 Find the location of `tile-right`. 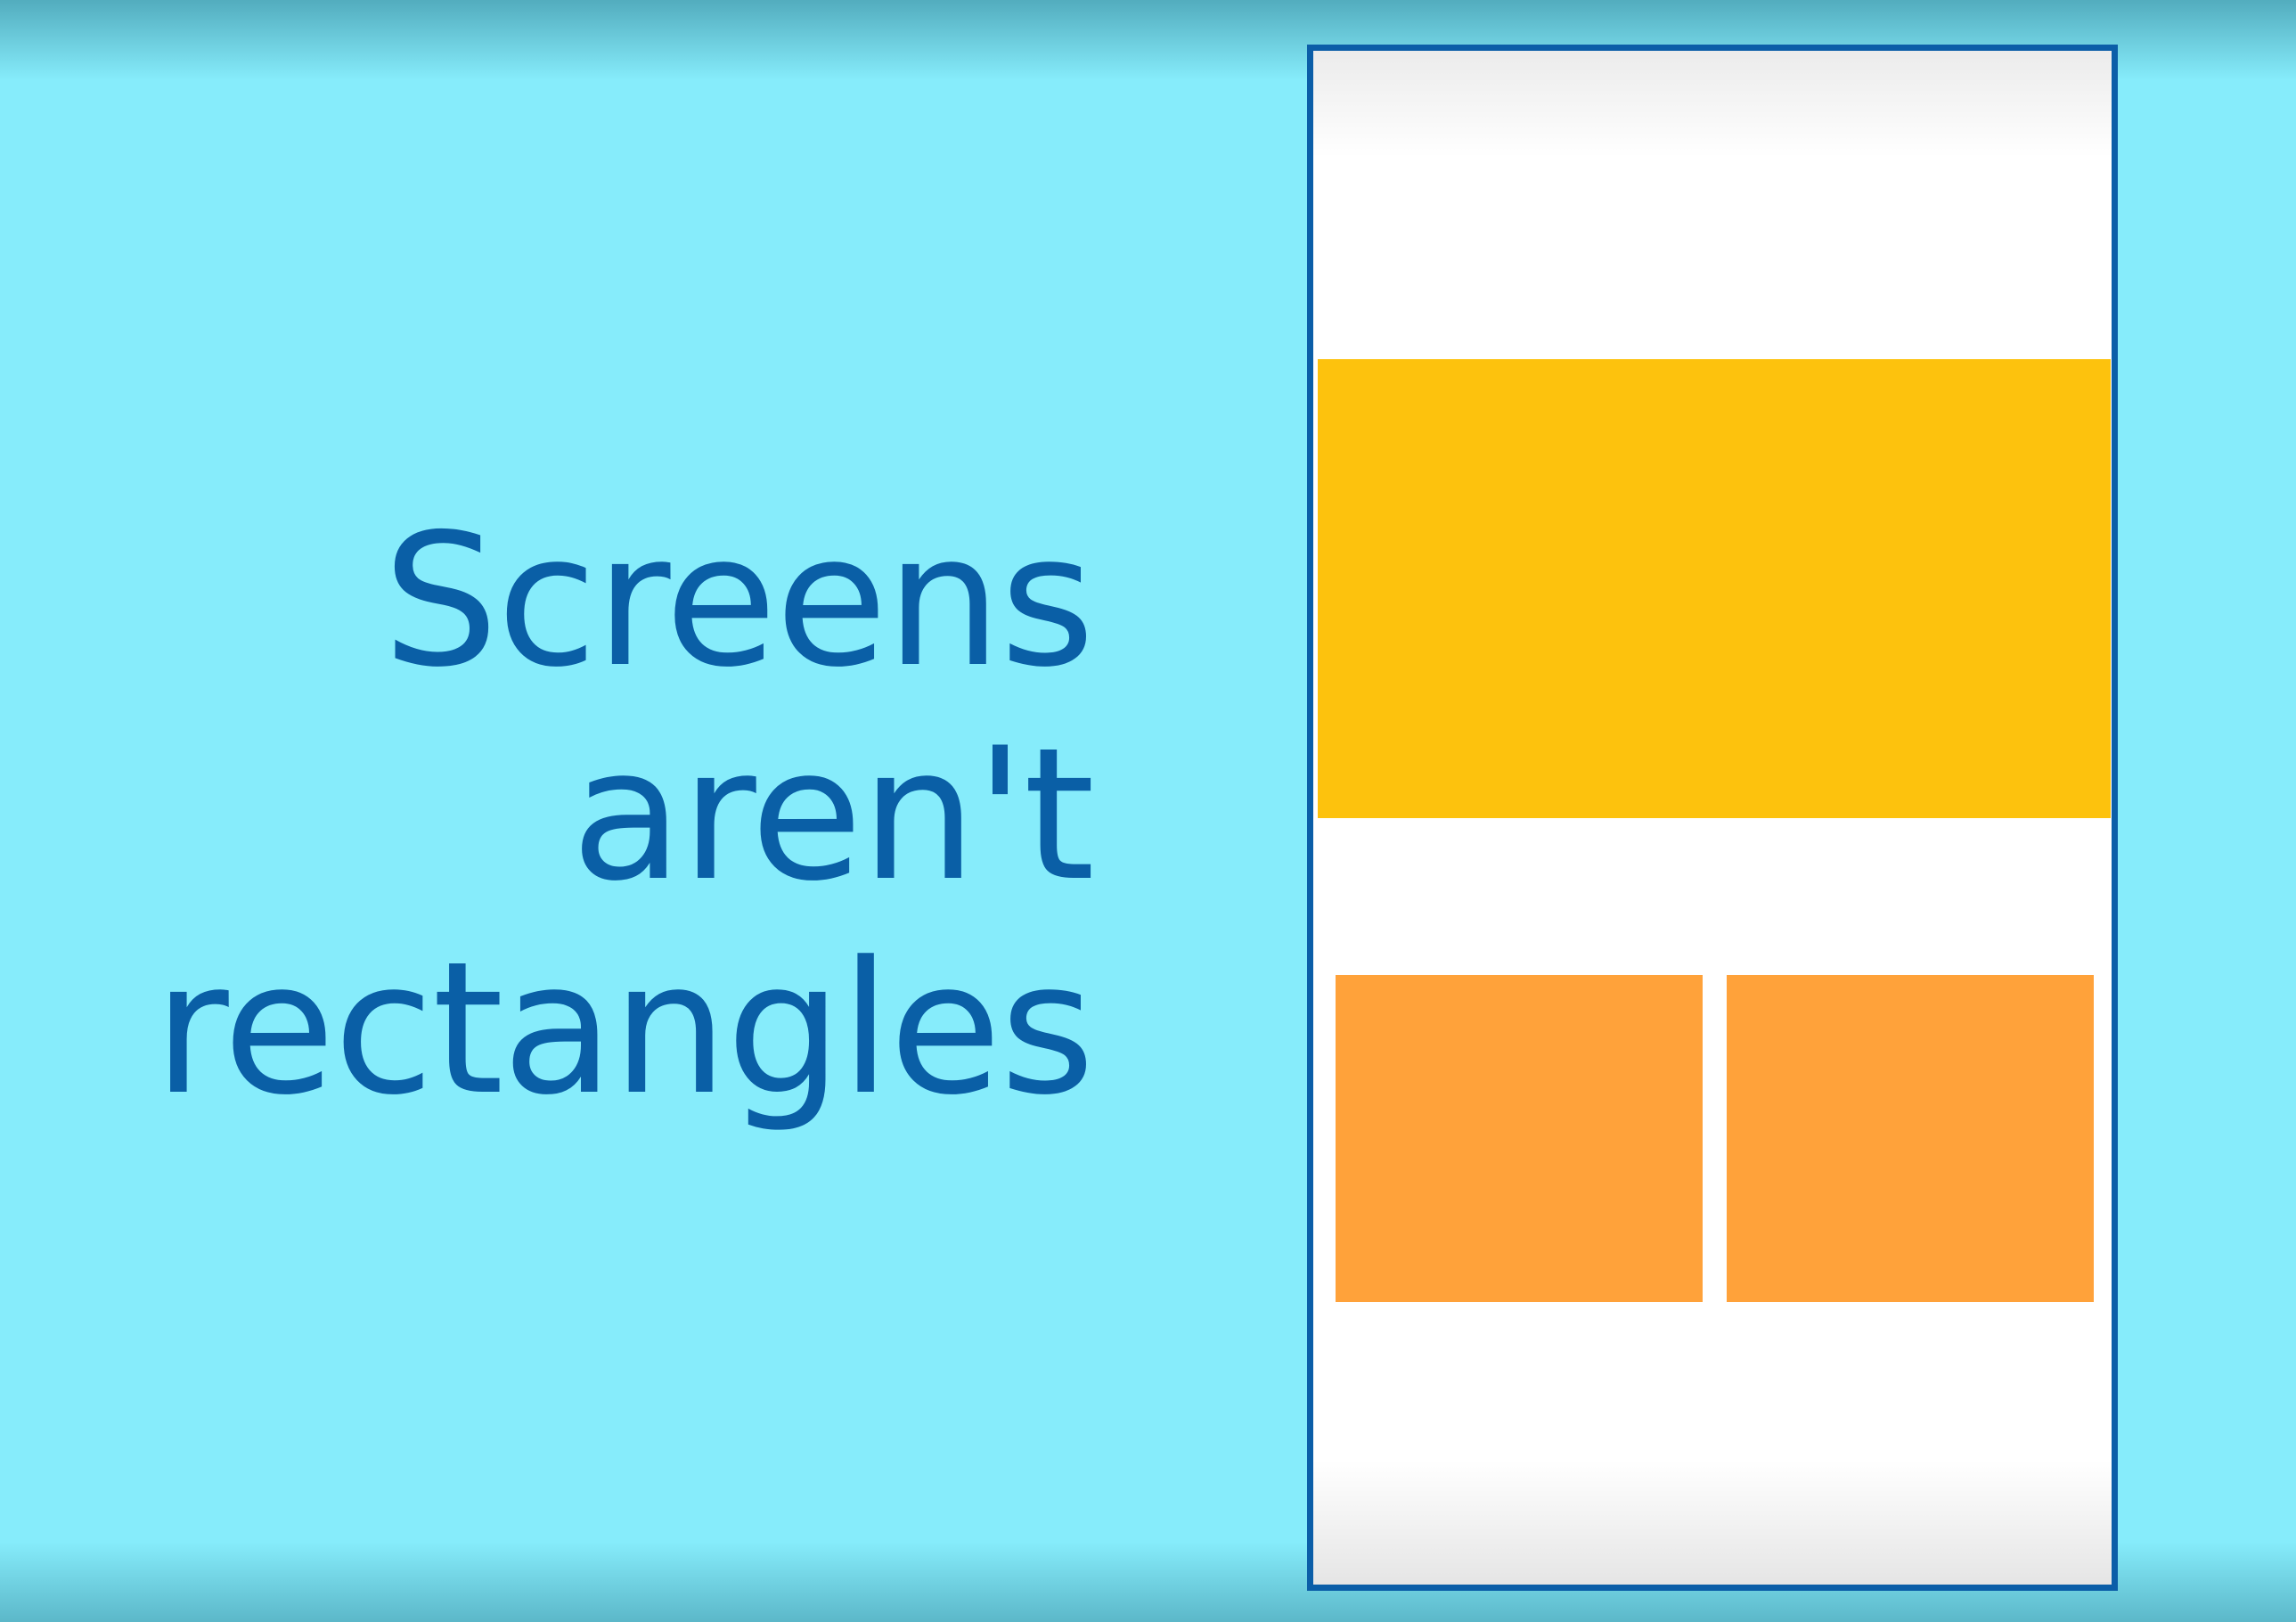

tile-right is located at coordinates (1910, 1138).